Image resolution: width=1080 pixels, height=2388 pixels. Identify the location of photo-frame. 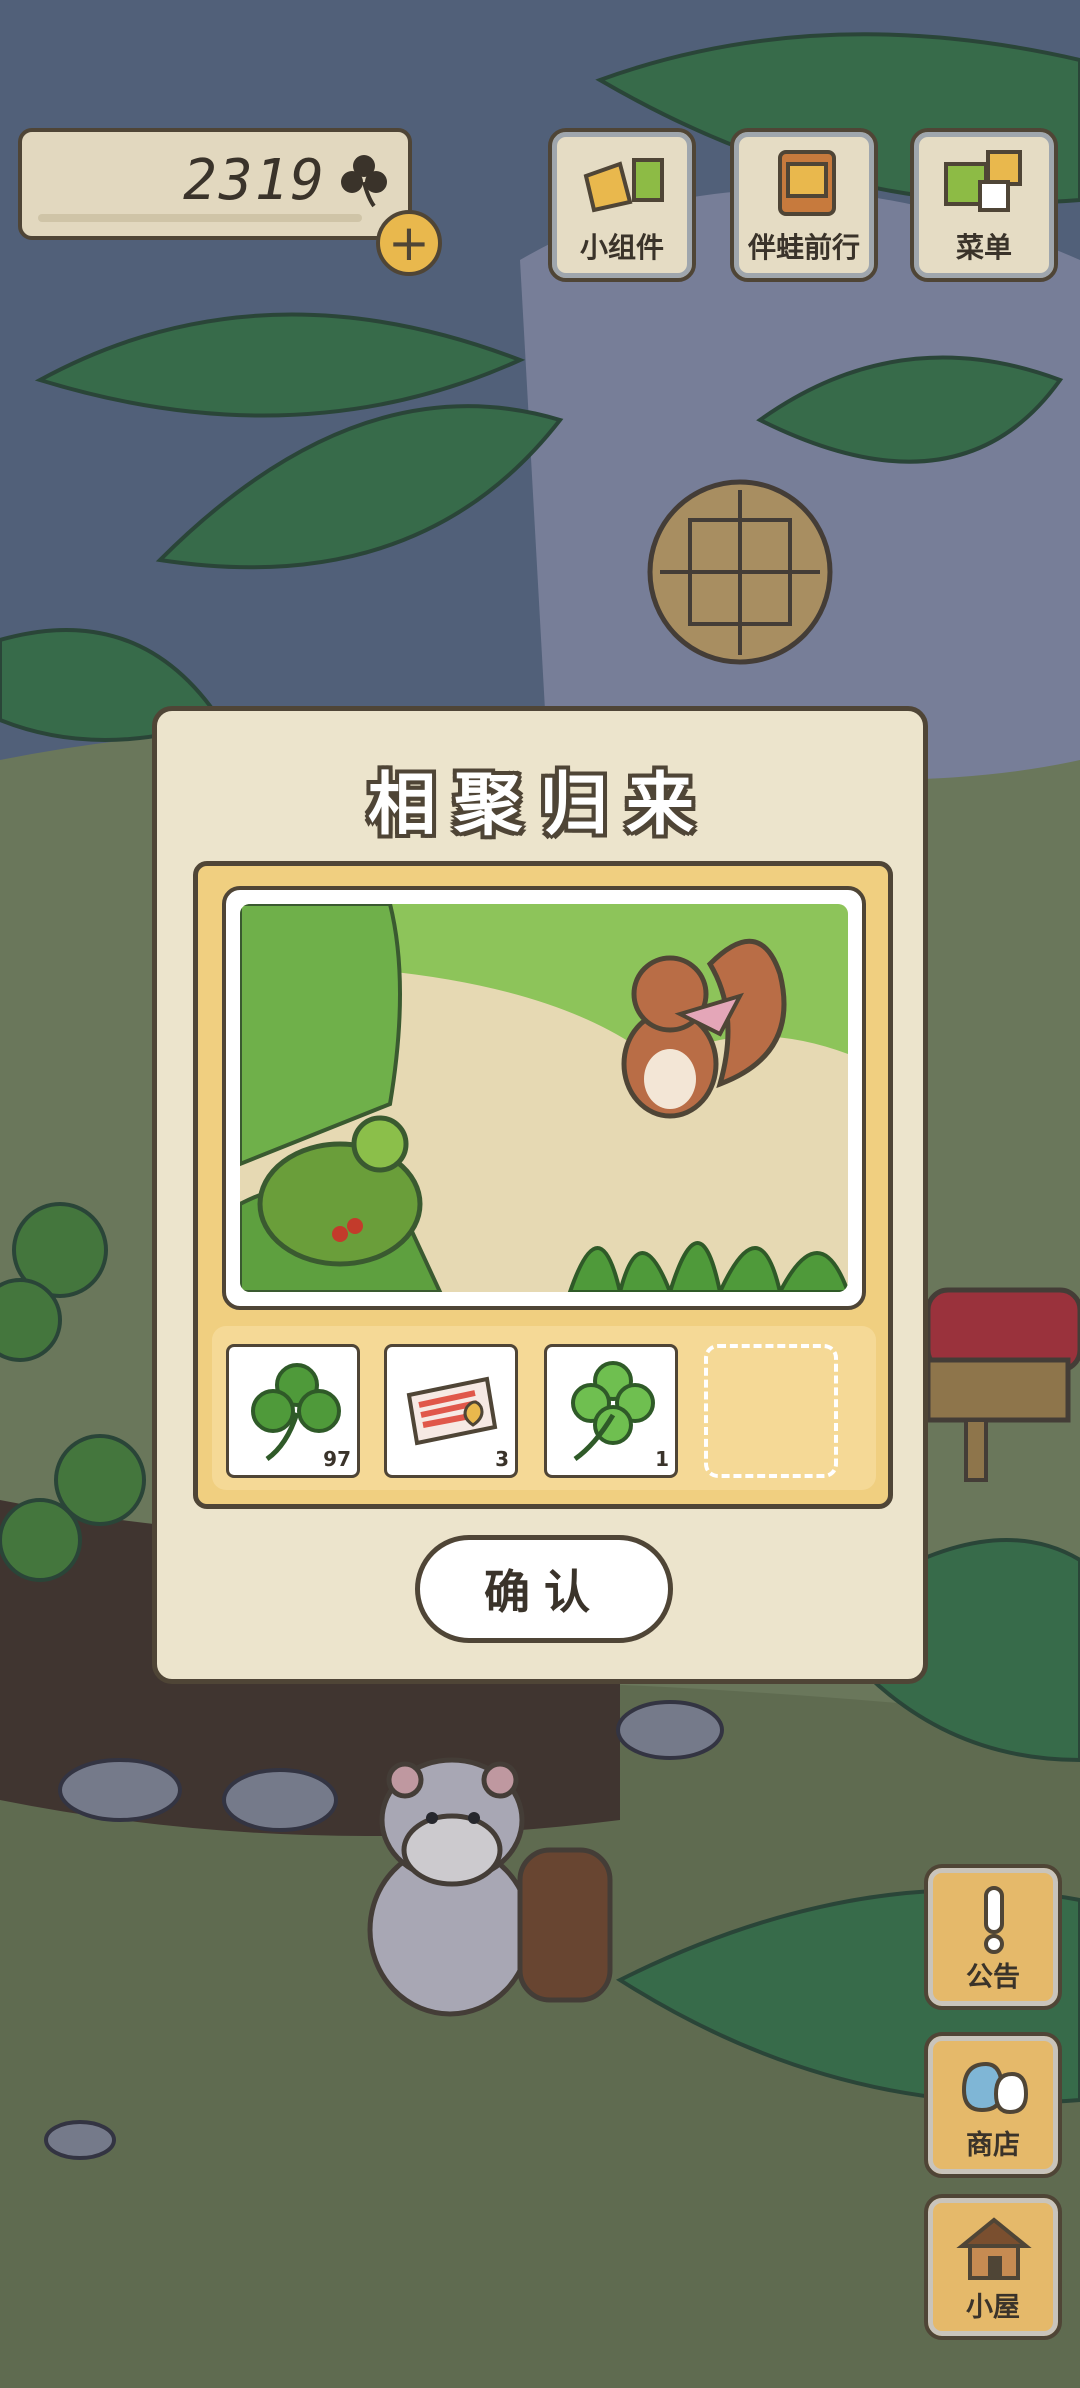
(544, 1098).